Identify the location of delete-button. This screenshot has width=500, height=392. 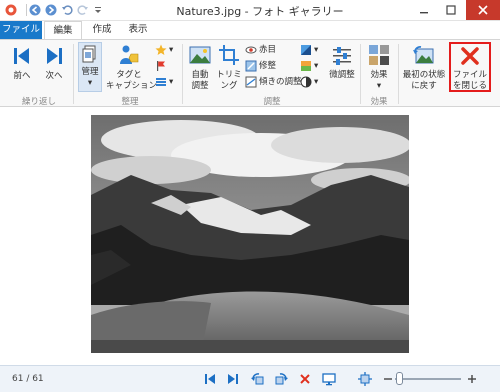
(305, 379).